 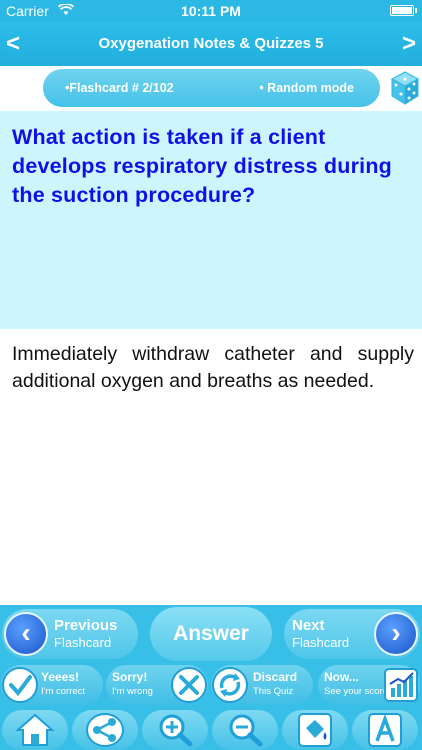 I want to click on paint-bucket-button, so click(x=315, y=730).